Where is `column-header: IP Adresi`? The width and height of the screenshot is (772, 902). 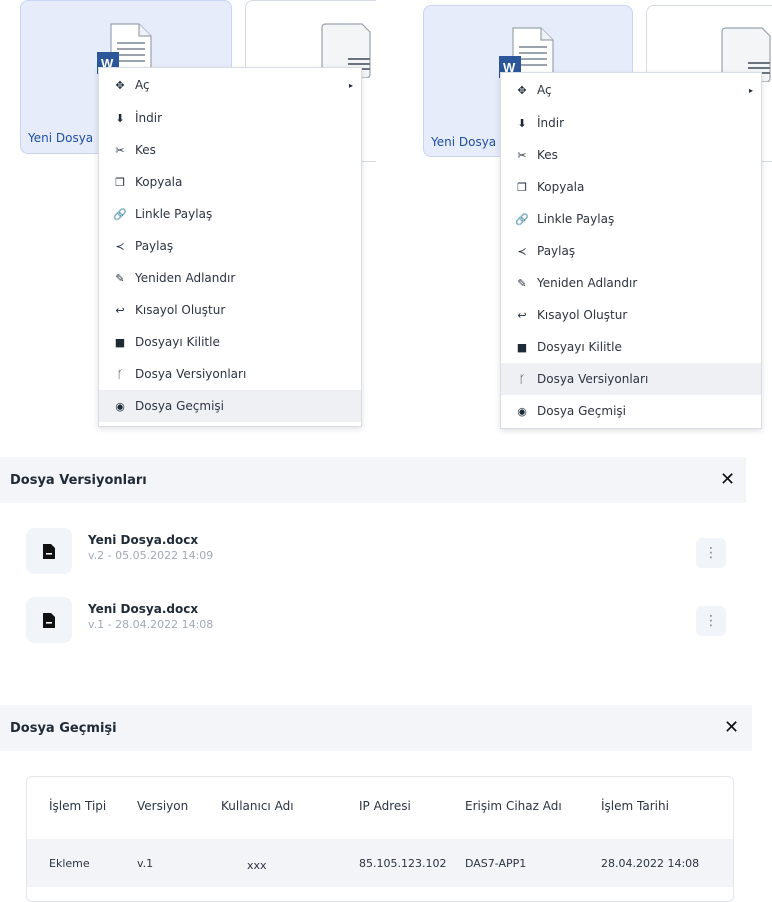 column-header: IP Adresi is located at coordinates (385, 806).